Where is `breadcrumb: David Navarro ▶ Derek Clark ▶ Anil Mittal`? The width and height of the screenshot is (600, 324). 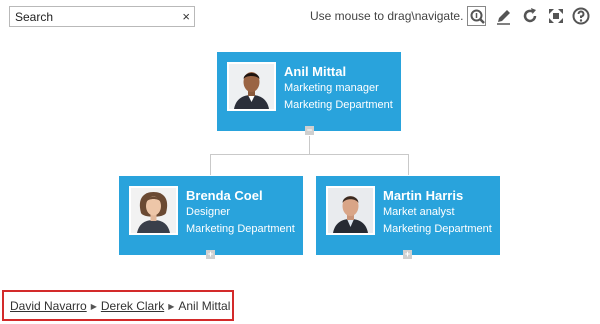 breadcrumb: David Navarro ▶ Derek Clark ▶ Anil Mittal is located at coordinates (118, 305).